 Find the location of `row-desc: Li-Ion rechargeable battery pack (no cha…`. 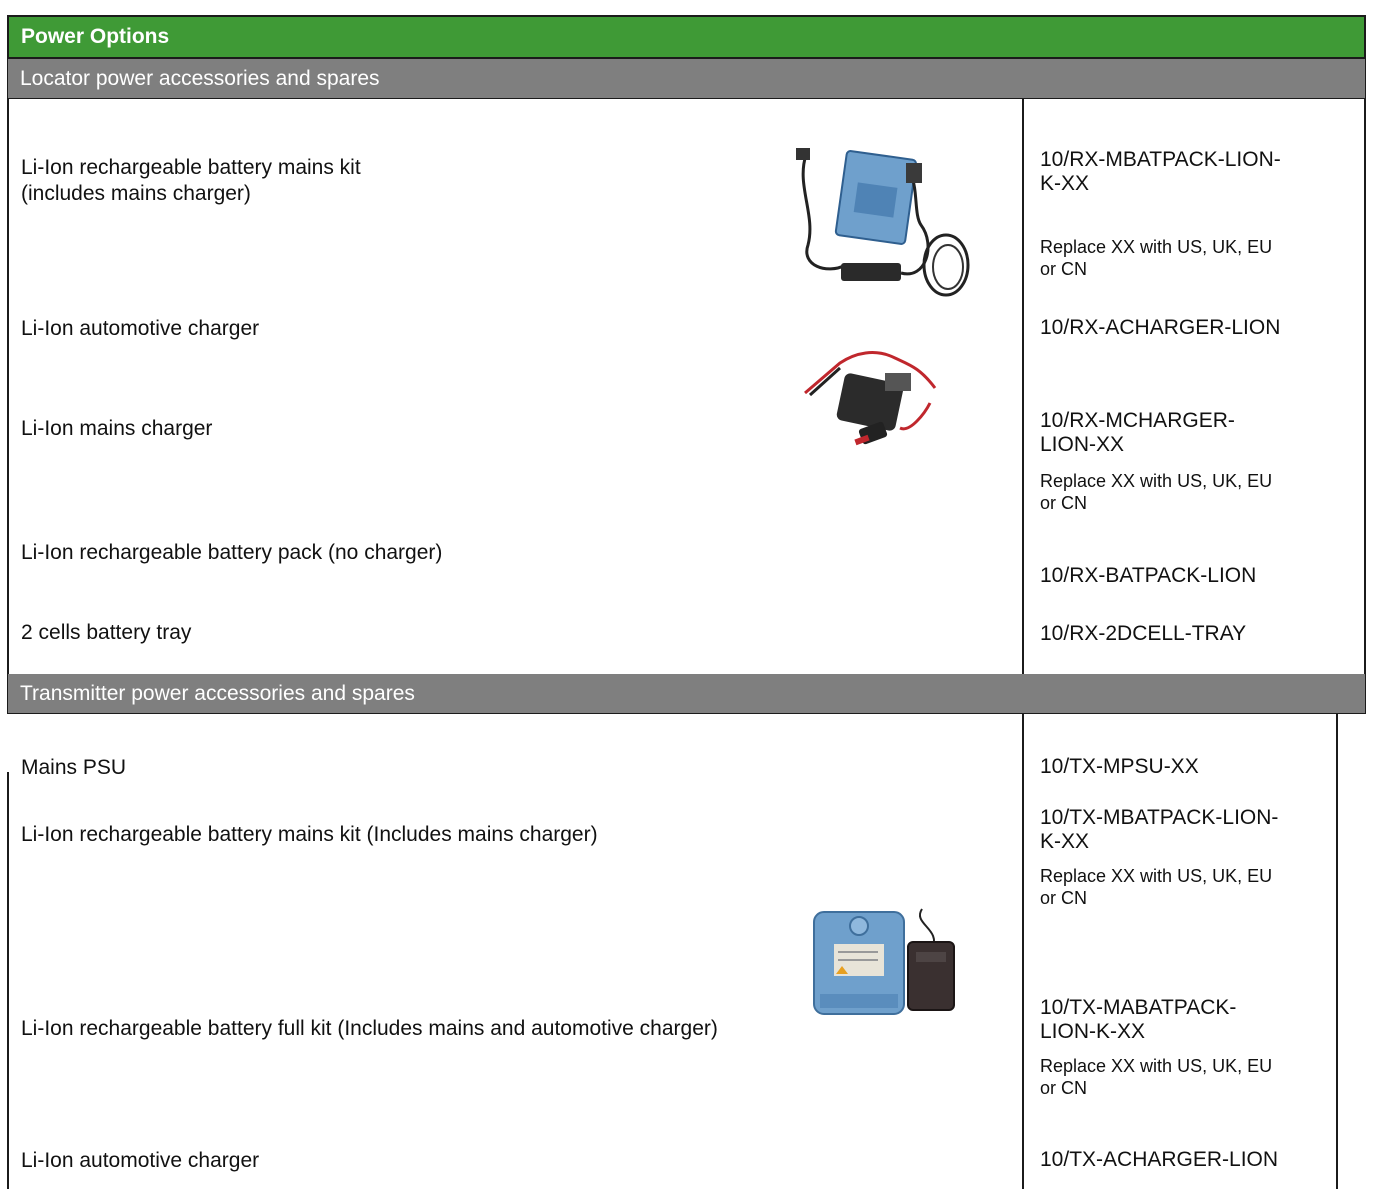

row-desc: Li-Ion rechargeable battery pack (no cha… is located at coordinates (232, 552).